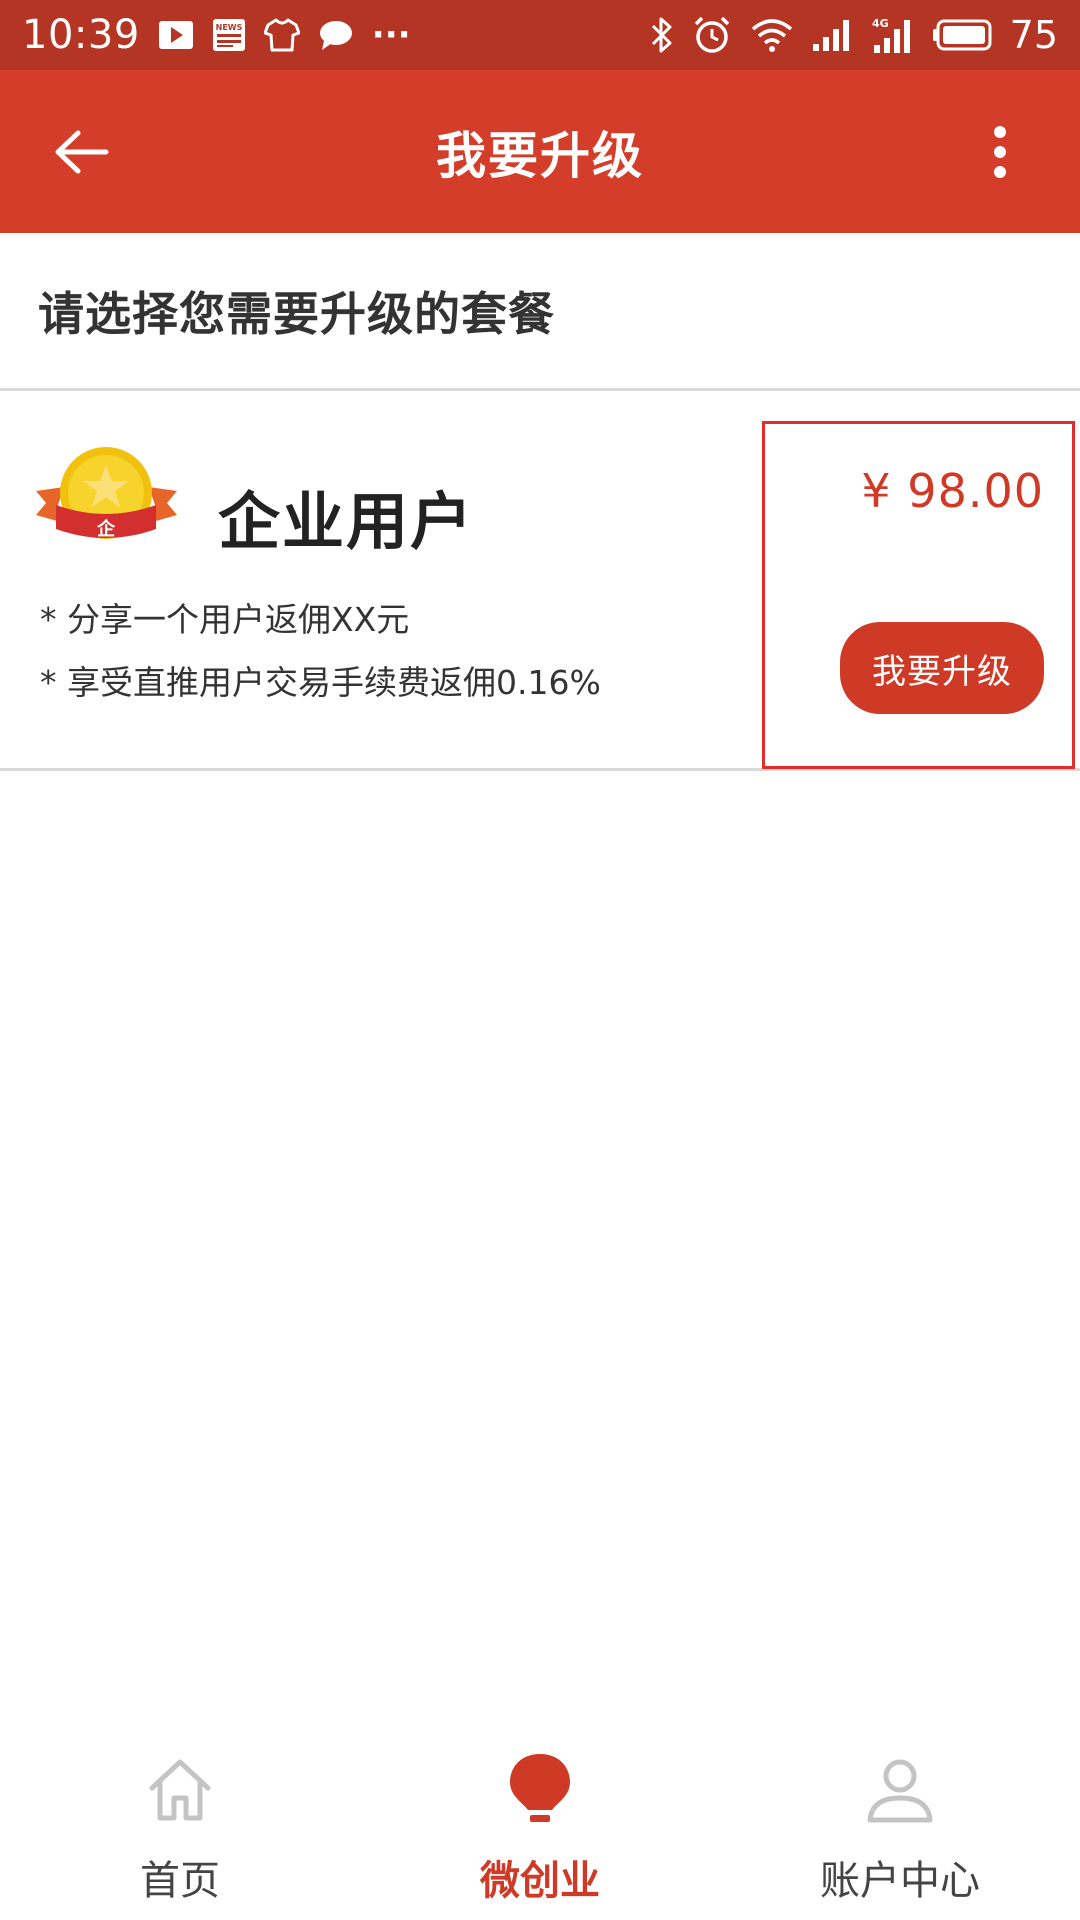  I want to click on arrow-left-icon, so click(82, 151).